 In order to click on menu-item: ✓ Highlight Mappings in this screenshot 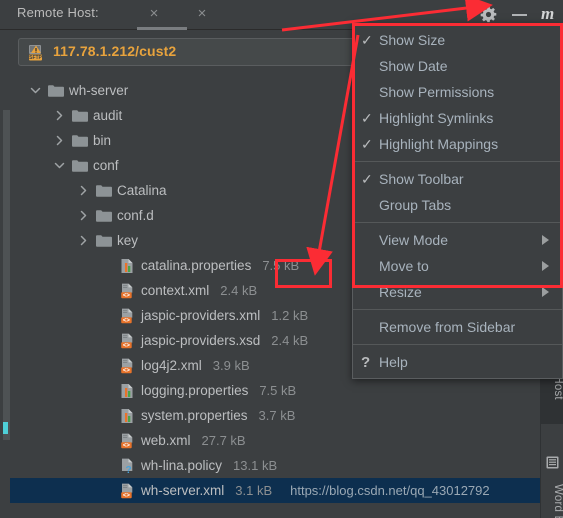, I will do `click(457, 144)`.